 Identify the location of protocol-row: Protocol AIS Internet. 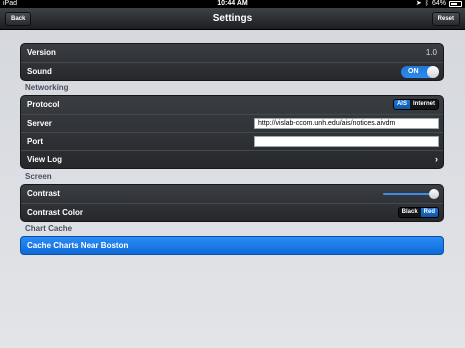
(232, 105).